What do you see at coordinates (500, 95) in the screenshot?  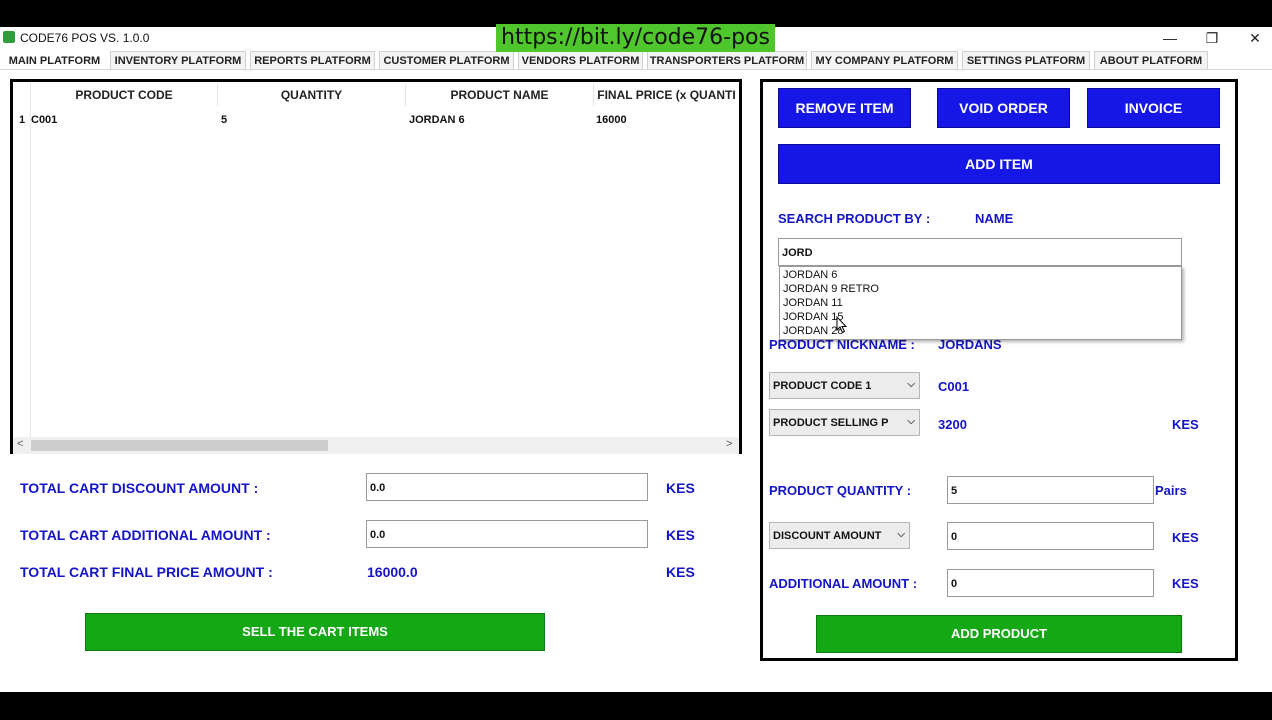 I see `column-header-product-name: PRODUCT NAME` at bounding box center [500, 95].